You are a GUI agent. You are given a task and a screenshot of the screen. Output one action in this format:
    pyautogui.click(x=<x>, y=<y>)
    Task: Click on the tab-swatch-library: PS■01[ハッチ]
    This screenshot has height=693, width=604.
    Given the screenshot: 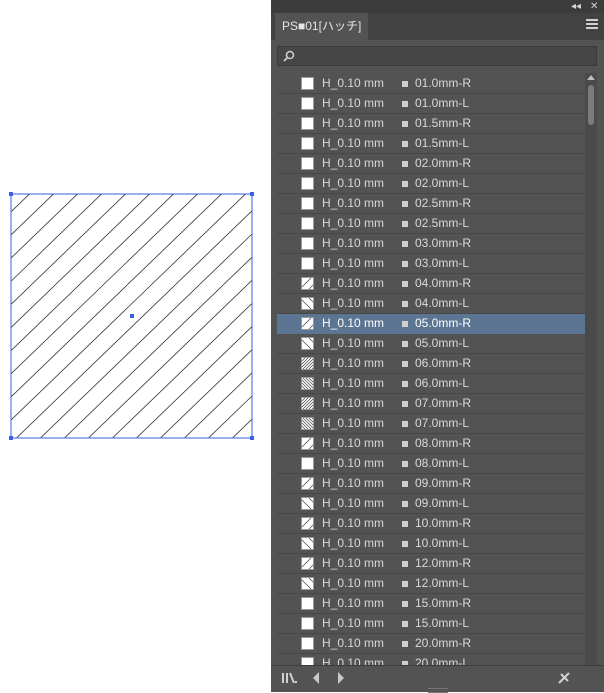 What is the action you would take?
    pyautogui.click(x=322, y=26)
    